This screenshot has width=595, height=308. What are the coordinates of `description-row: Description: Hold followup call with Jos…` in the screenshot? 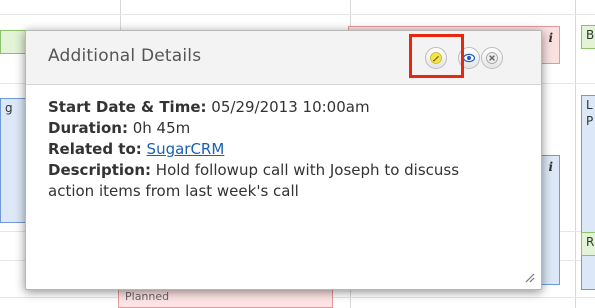 It's located at (278, 181).